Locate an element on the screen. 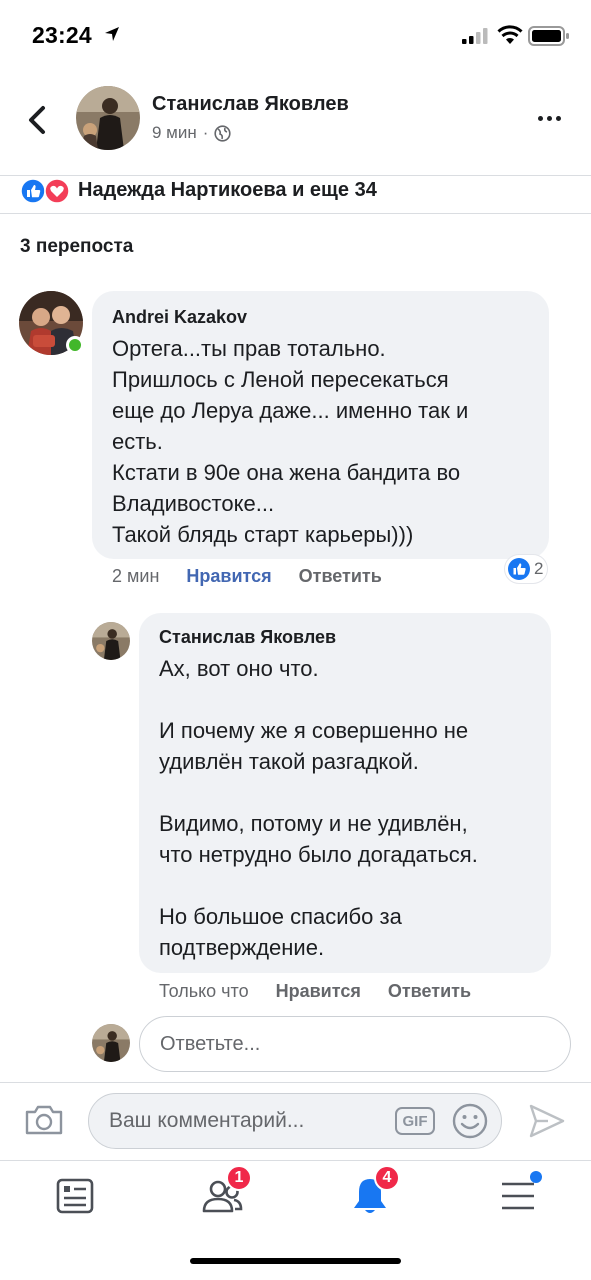 This screenshot has width=591, height=1280. reply-author-avatar is located at coordinates (111, 641).